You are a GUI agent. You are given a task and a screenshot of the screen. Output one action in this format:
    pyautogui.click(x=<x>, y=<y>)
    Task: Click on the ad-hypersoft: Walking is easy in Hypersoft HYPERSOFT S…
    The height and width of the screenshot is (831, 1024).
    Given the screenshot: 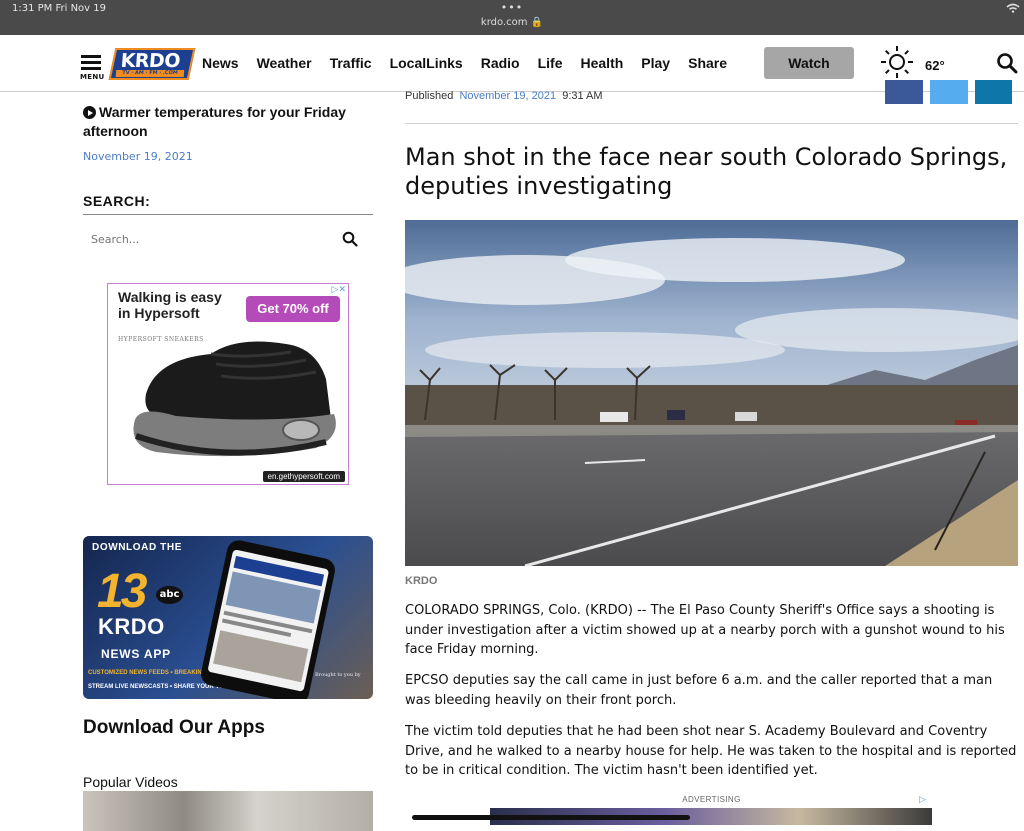 What is the action you would take?
    pyautogui.click(x=228, y=384)
    